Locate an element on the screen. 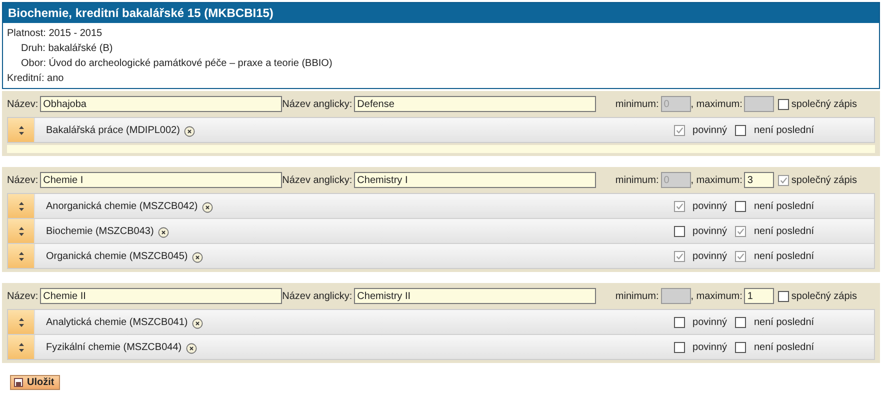 The width and height of the screenshot is (882, 402). info-line: Obor: Úvod do archeologické památkové péče – praxe a teorie (BBIO) is located at coordinates (177, 63).